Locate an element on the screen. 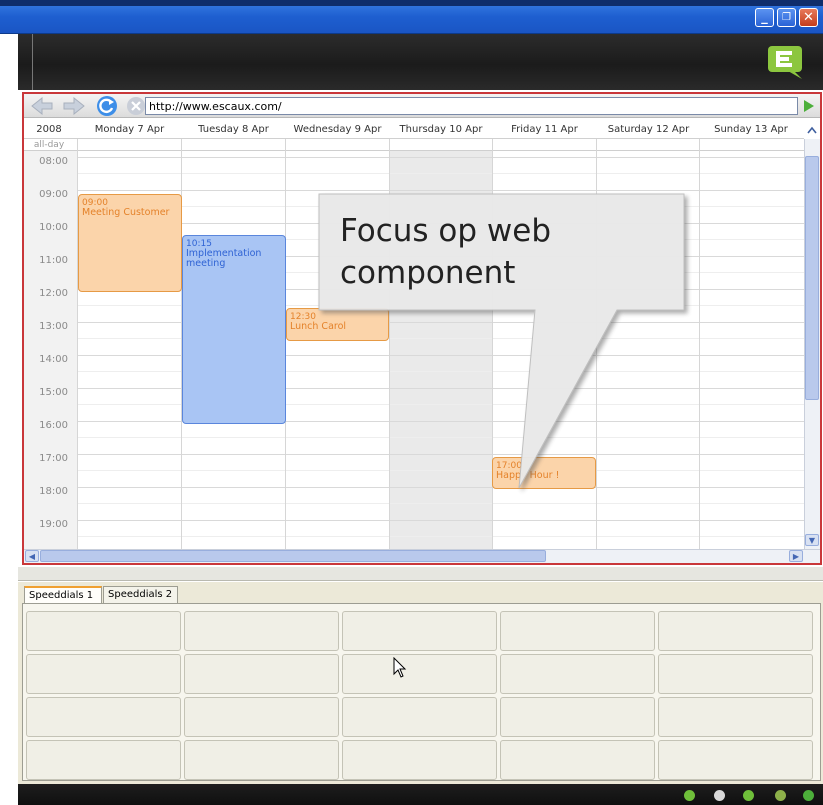 The width and height of the screenshot is (823, 805). stop-icon is located at coordinates (136, 106).